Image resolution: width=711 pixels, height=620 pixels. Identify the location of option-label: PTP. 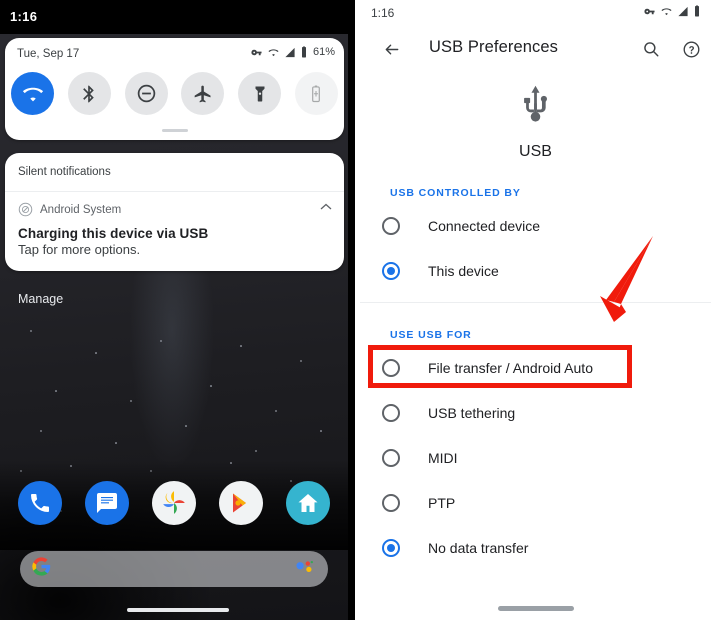
(442, 502).